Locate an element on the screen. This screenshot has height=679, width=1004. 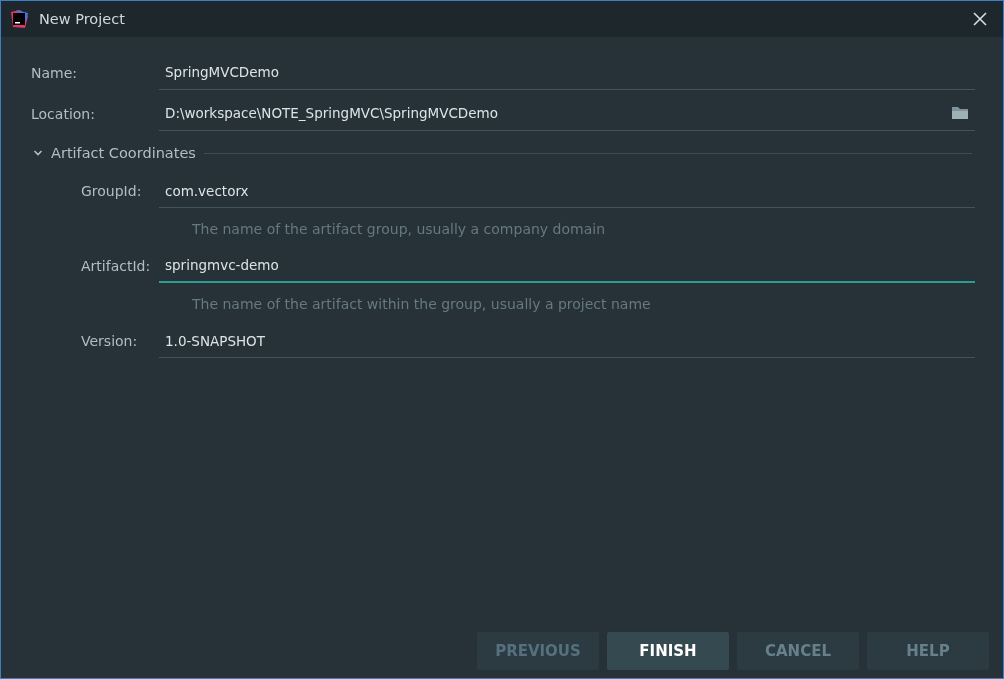
text-field: springmvc-demo is located at coordinates (567, 266).